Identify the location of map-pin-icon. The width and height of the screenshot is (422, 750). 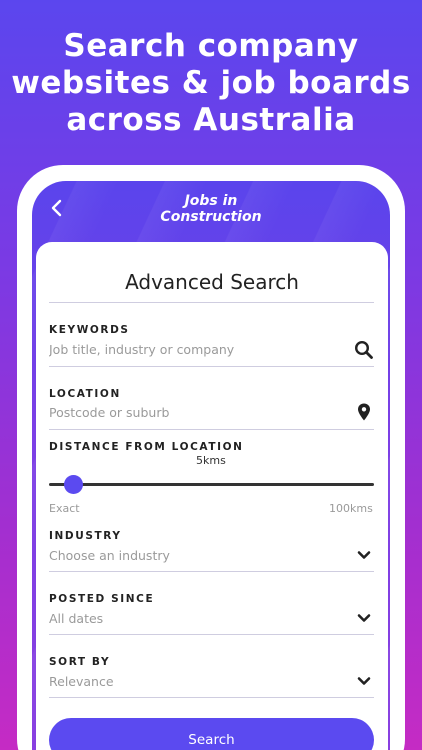
(364, 412).